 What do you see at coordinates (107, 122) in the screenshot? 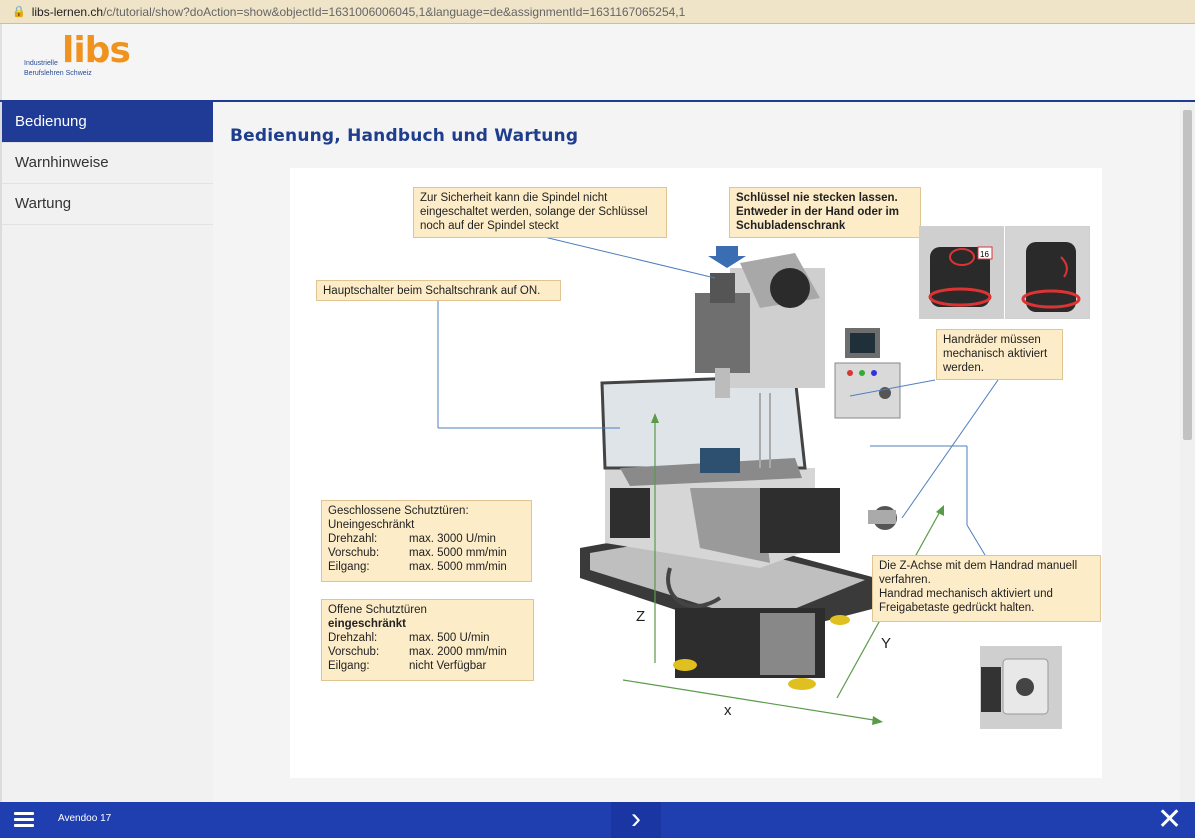
I see `sidebar-item-bedienung: Bedienung` at bounding box center [107, 122].